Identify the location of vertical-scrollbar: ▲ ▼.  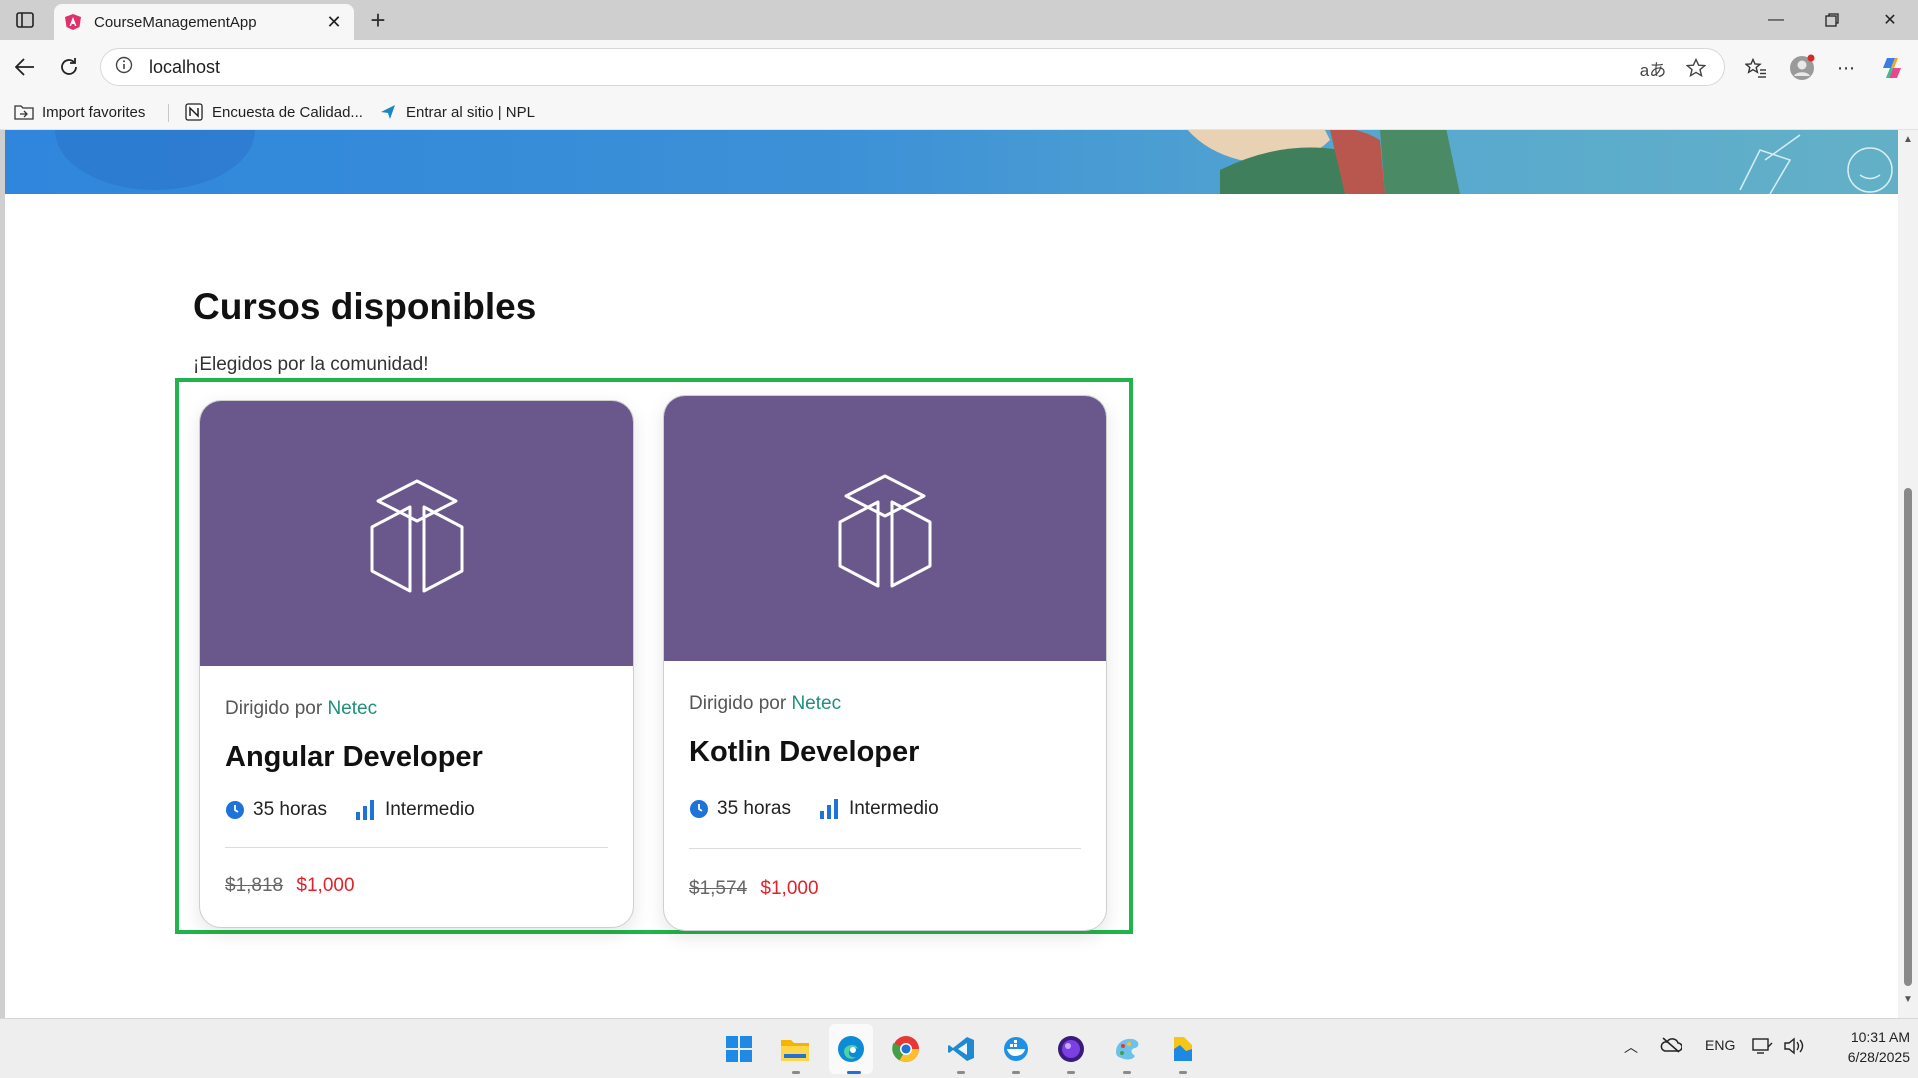
(1908, 574).